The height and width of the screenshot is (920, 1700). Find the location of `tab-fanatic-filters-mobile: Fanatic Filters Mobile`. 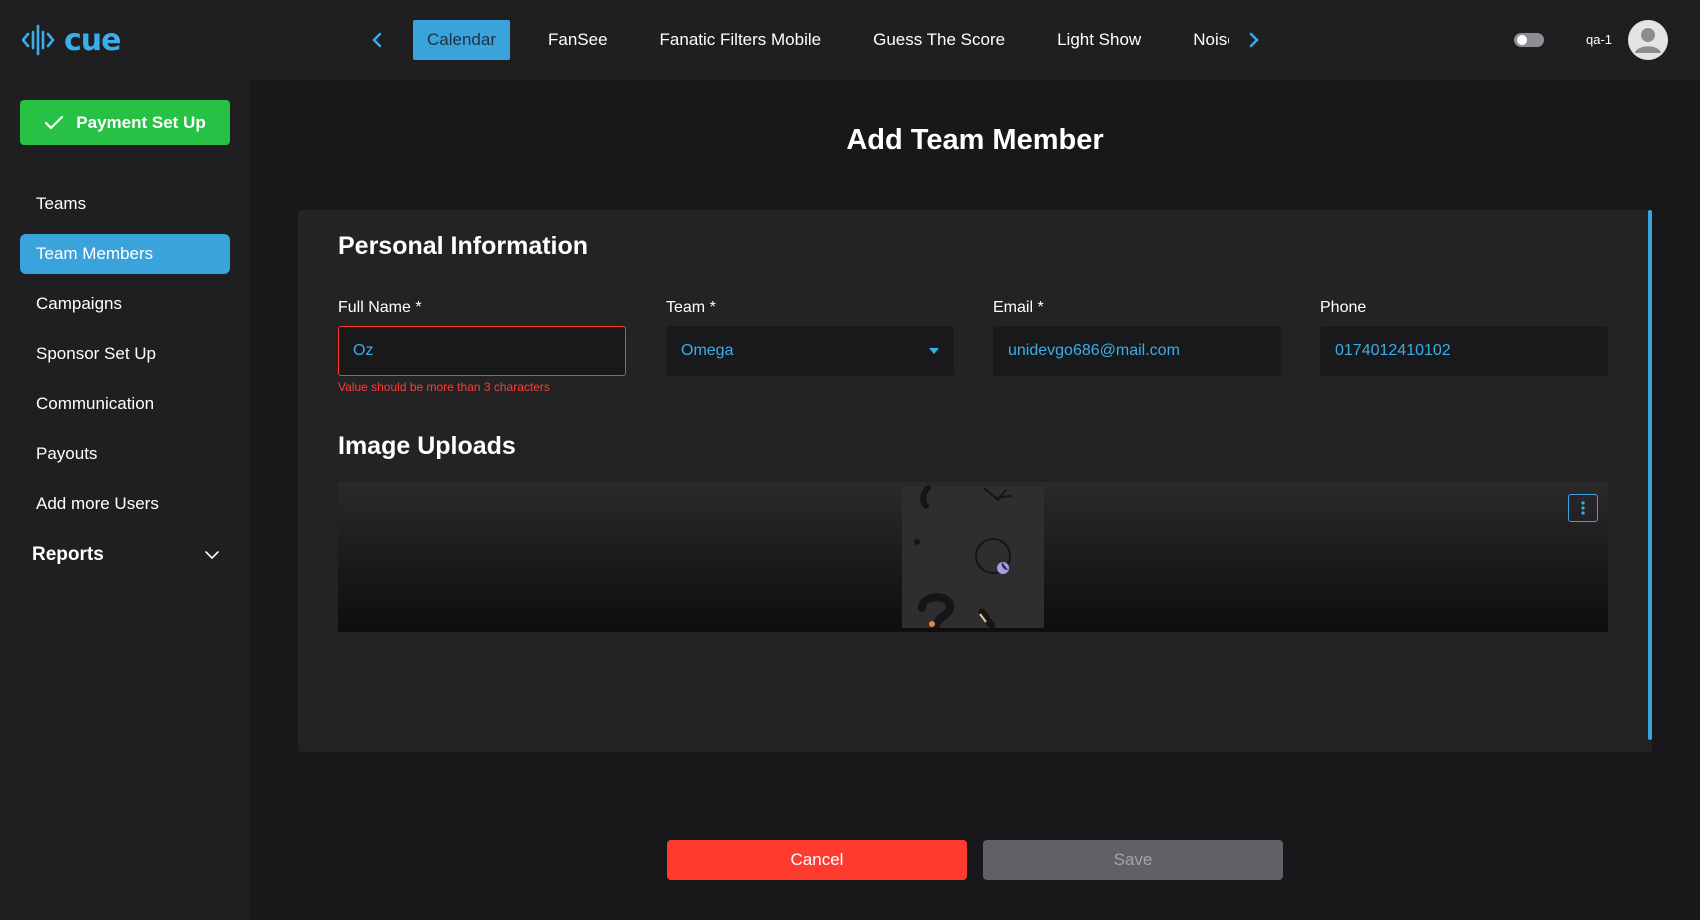

tab-fanatic-filters-mobile: Fanatic Filters Mobile is located at coordinates (741, 40).